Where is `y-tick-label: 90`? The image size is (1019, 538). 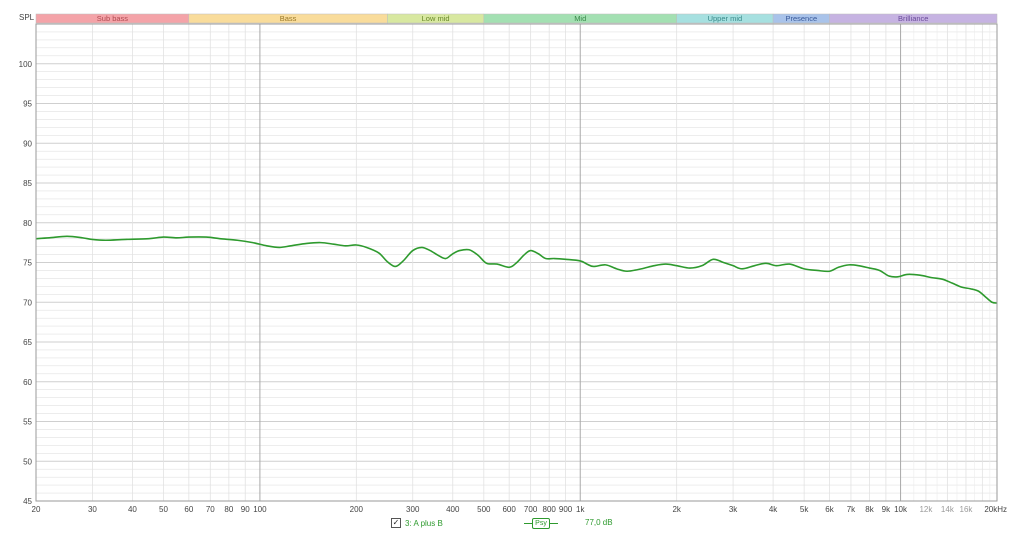 y-tick-label: 90 is located at coordinates (27, 143).